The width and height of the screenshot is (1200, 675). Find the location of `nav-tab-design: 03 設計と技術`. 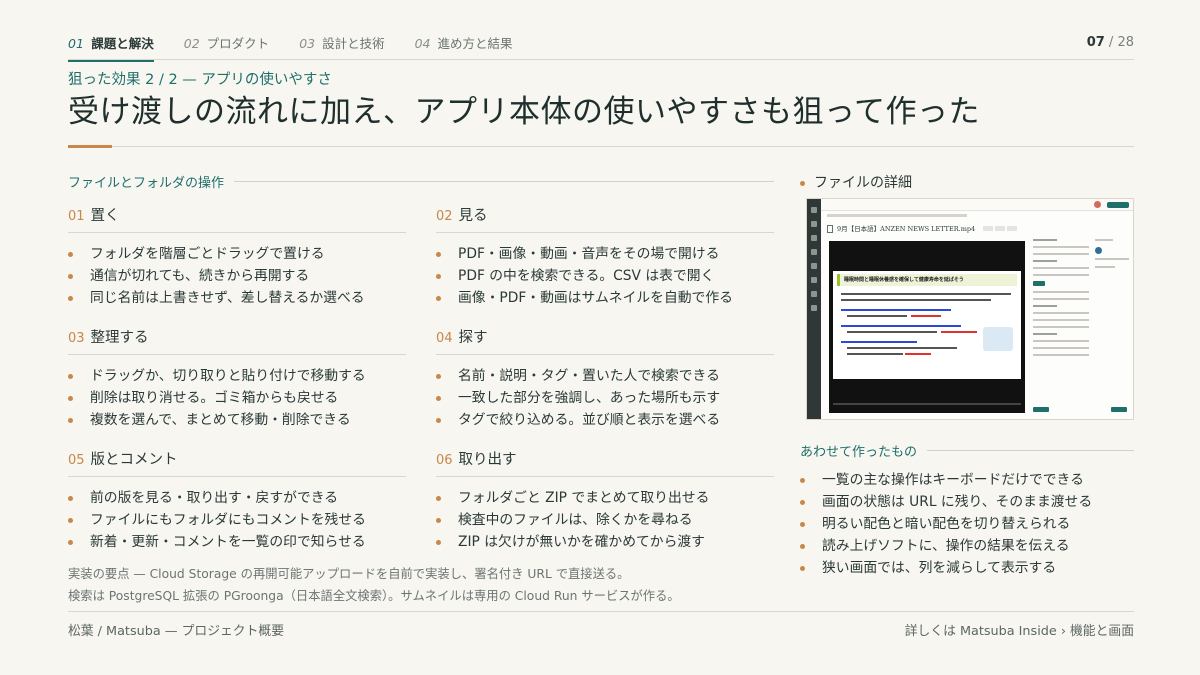

nav-tab-design: 03 設計と技術 is located at coordinates (341, 46).